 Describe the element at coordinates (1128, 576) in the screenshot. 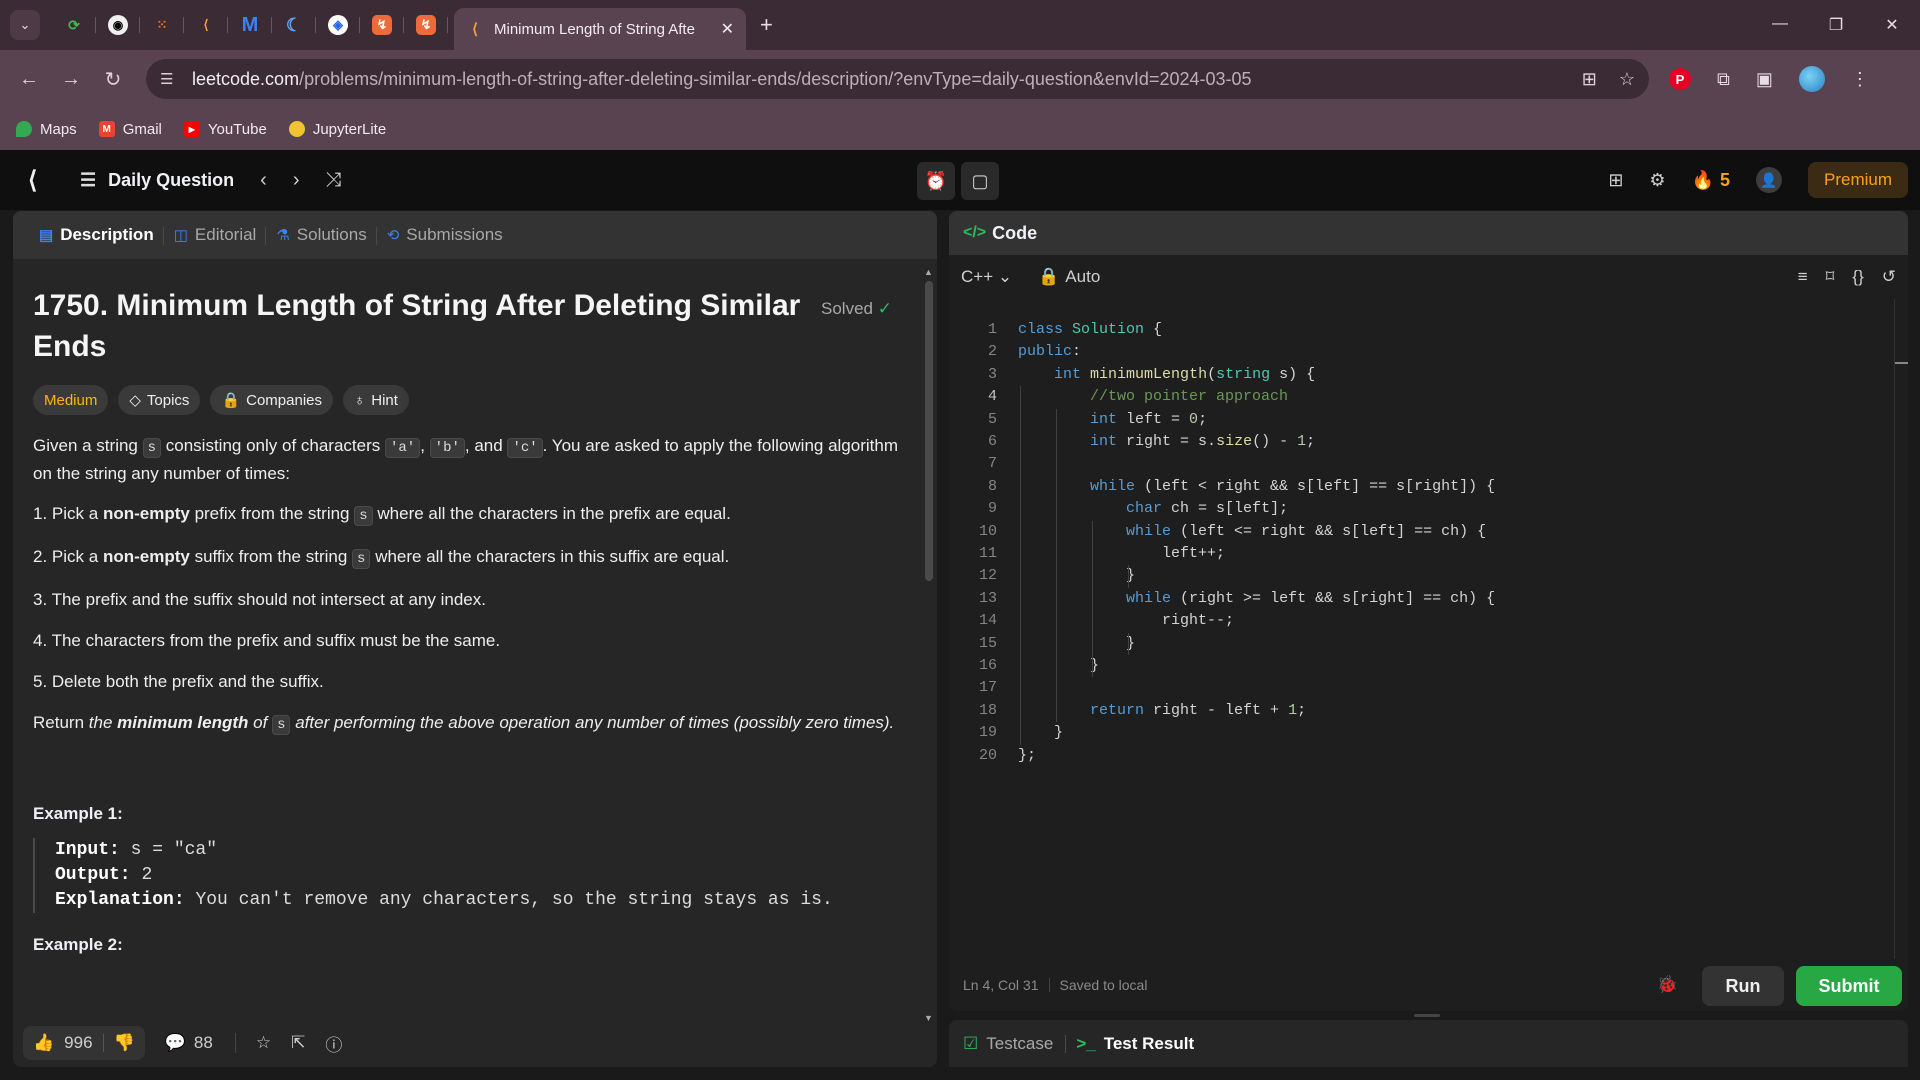

I see `indent-guide` at that location.